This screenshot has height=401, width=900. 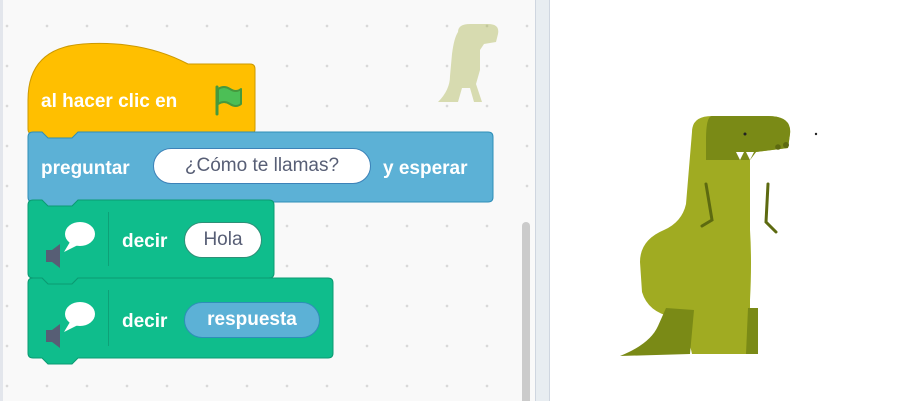 What do you see at coordinates (223, 240) in the screenshot?
I see `say-message-input: Hola` at bounding box center [223, 240].